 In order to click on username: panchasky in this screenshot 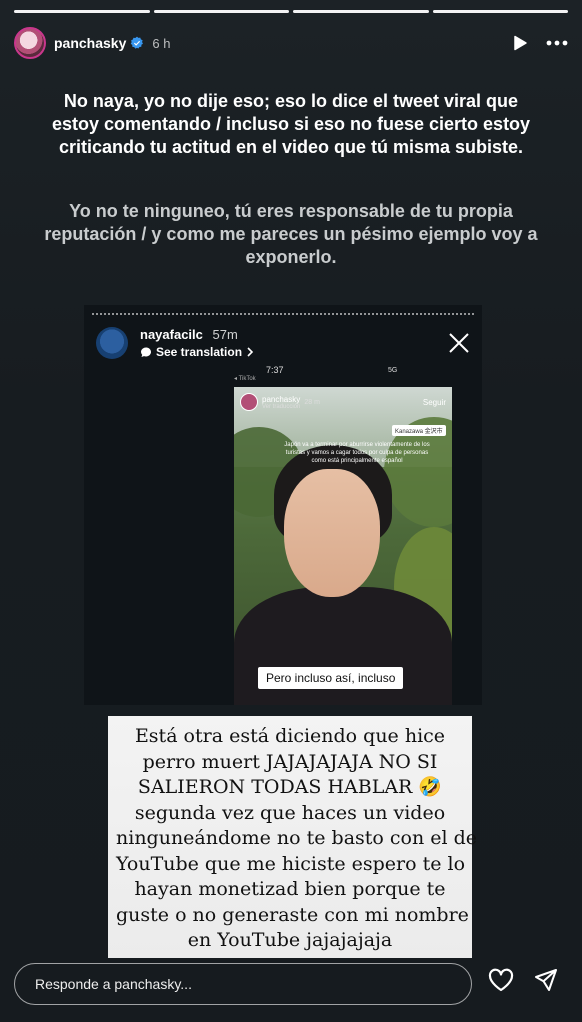, I will do `click(90, 43)`.